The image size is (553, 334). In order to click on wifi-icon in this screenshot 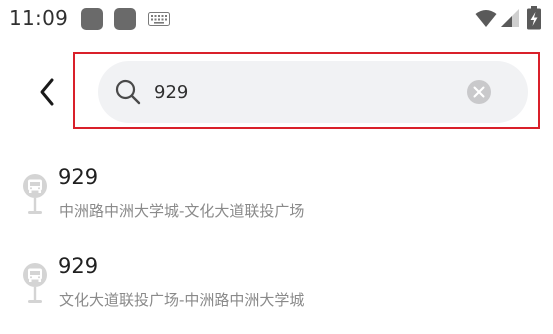, I will do `click(486, 20)`.